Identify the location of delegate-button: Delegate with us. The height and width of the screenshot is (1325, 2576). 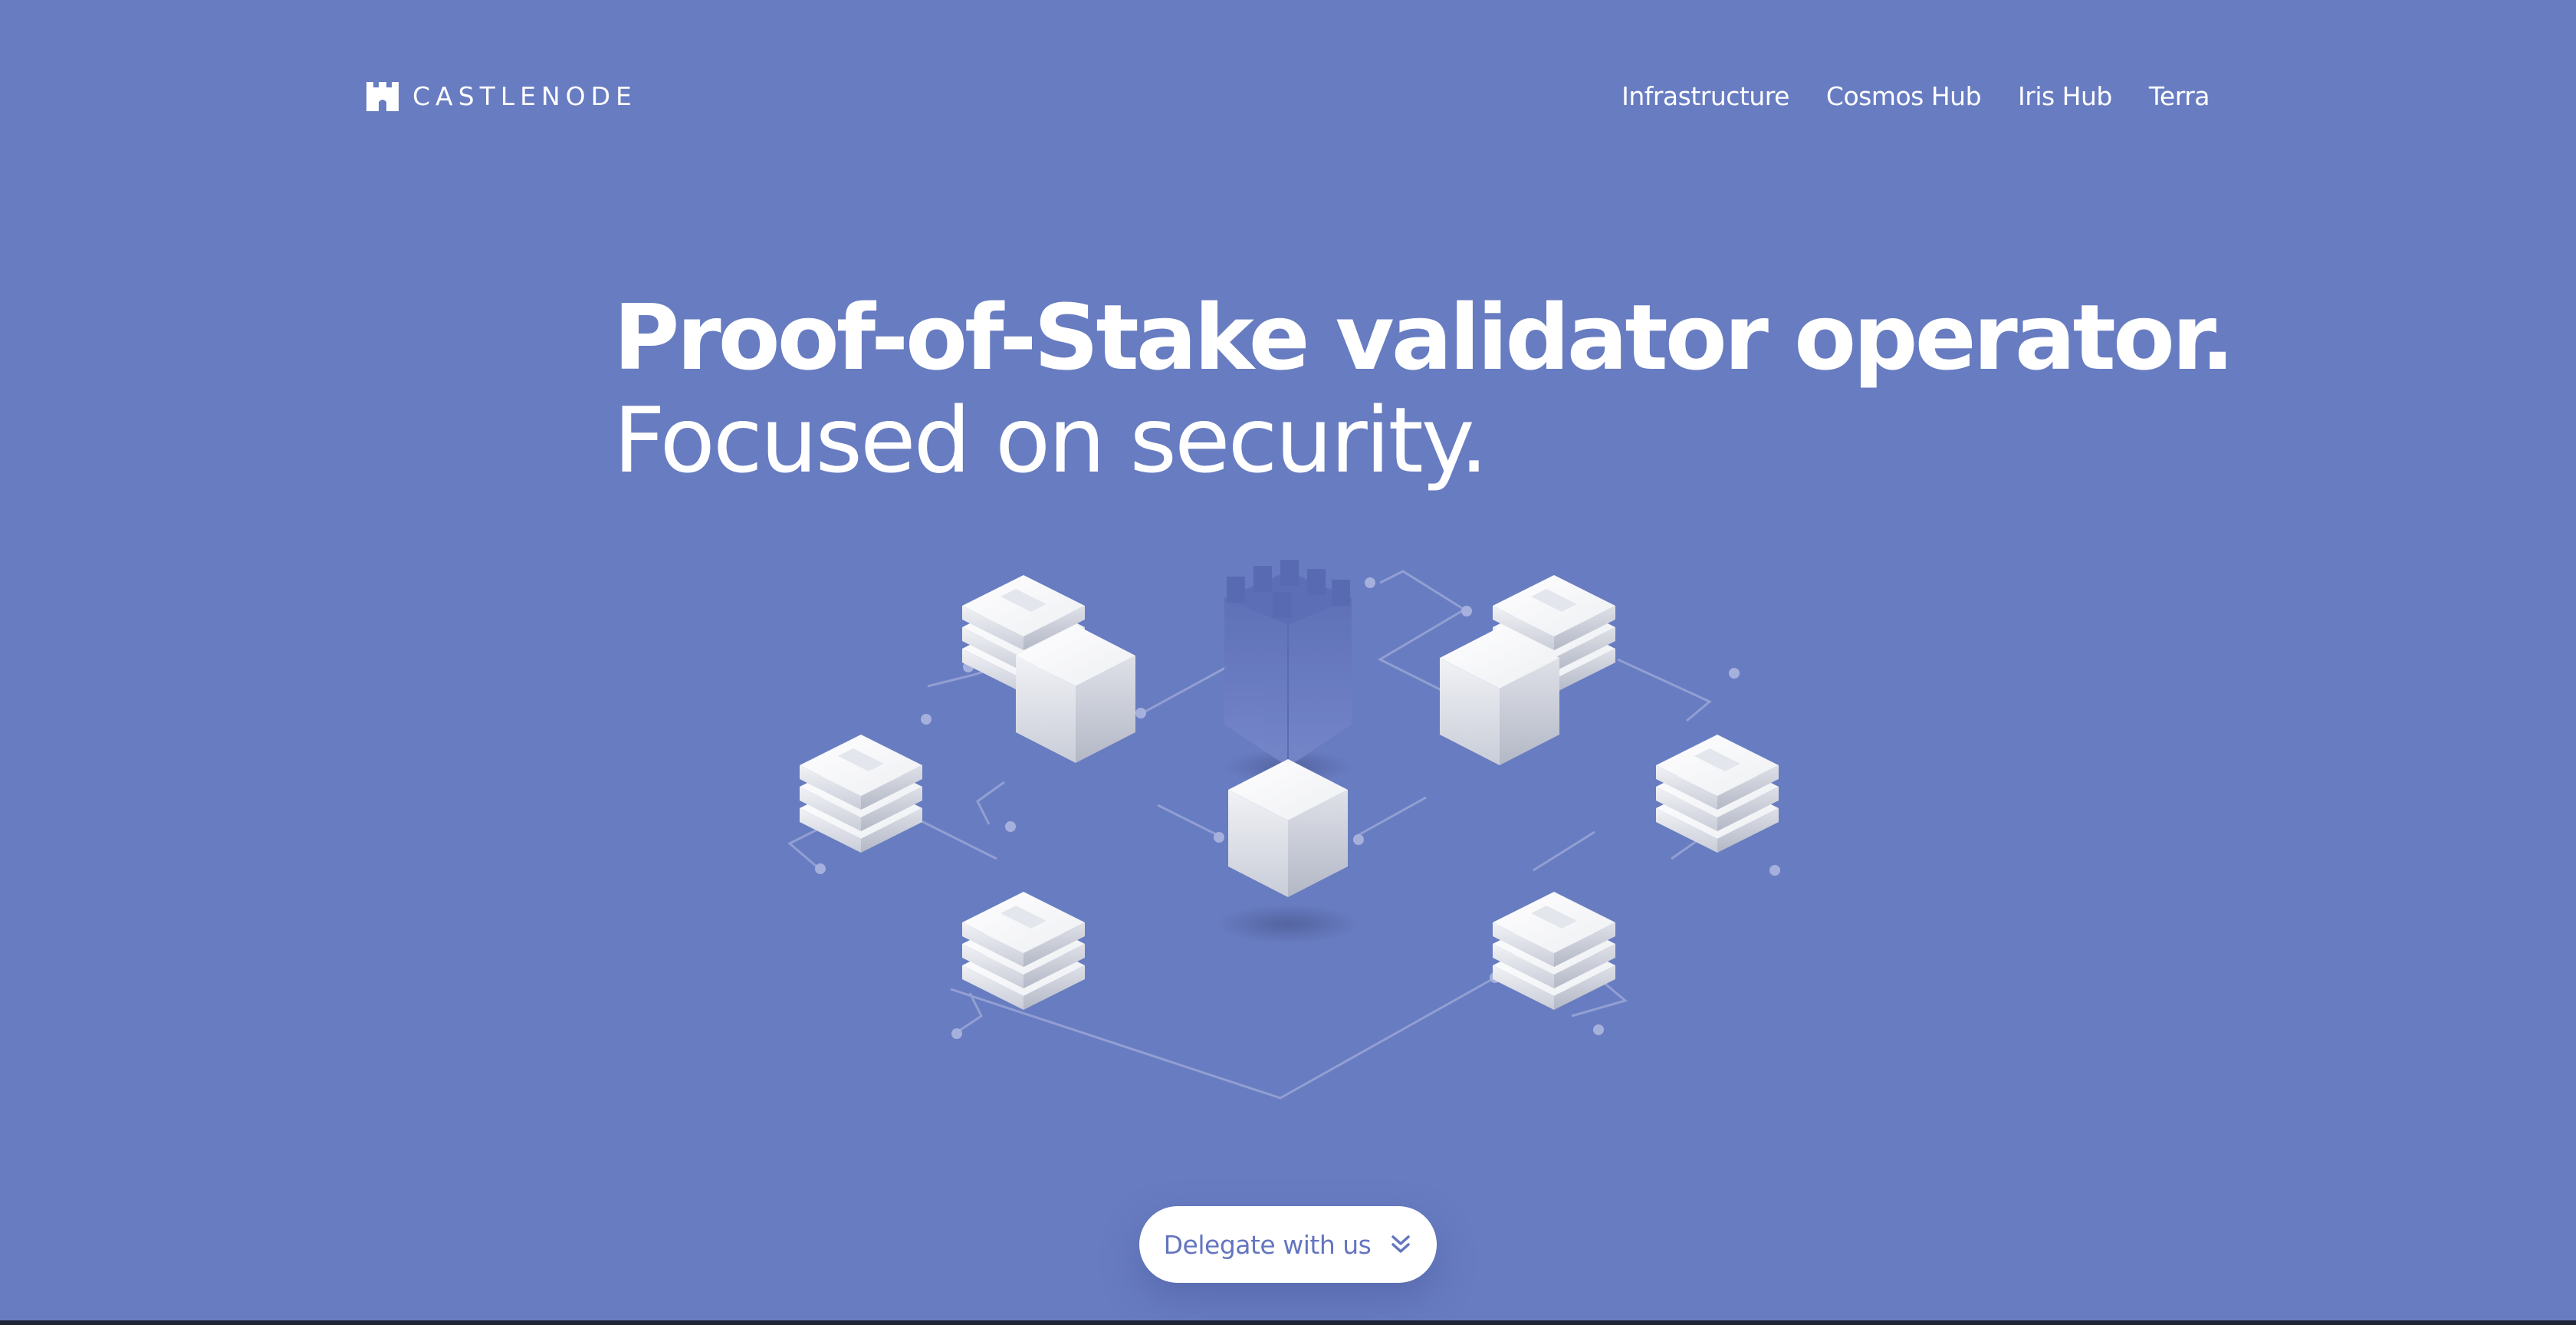
(1288, 1244).